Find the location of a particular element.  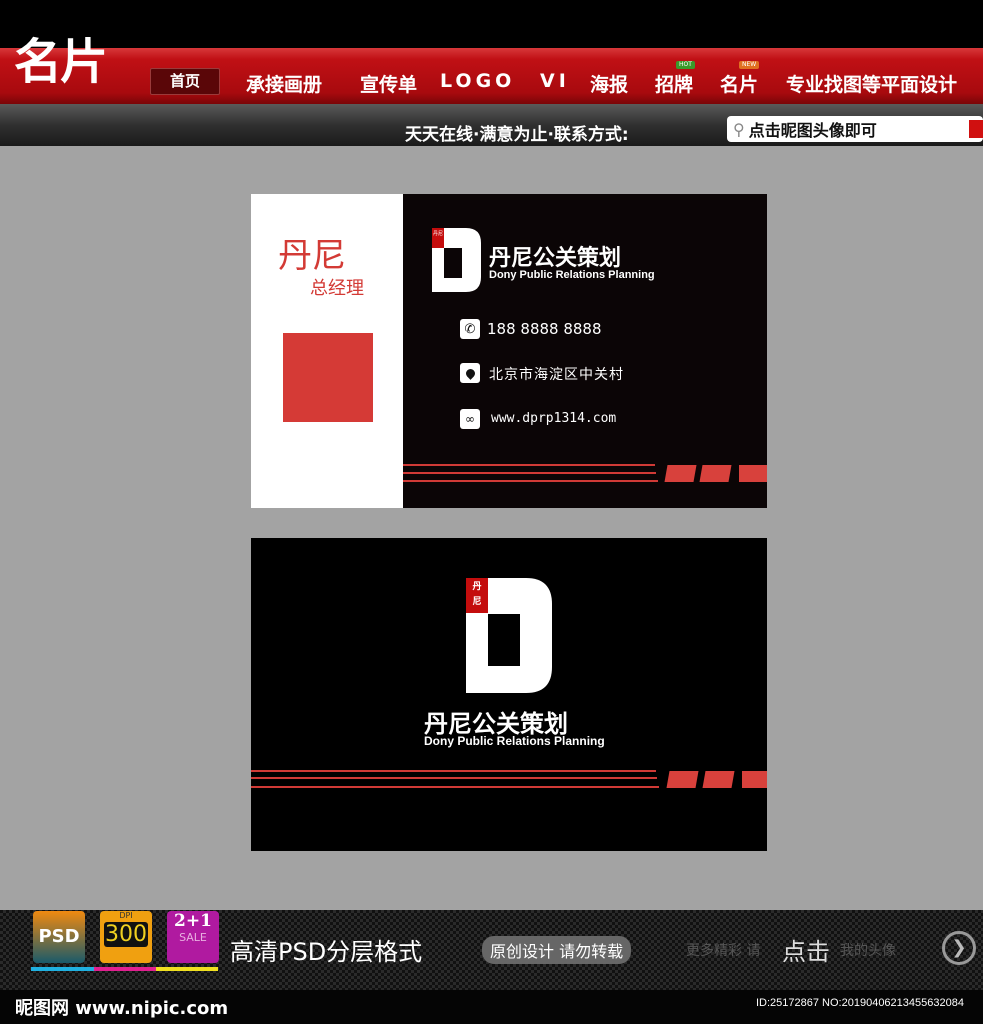

nav-item: 承接画册 is located at coordinates (284, 83).